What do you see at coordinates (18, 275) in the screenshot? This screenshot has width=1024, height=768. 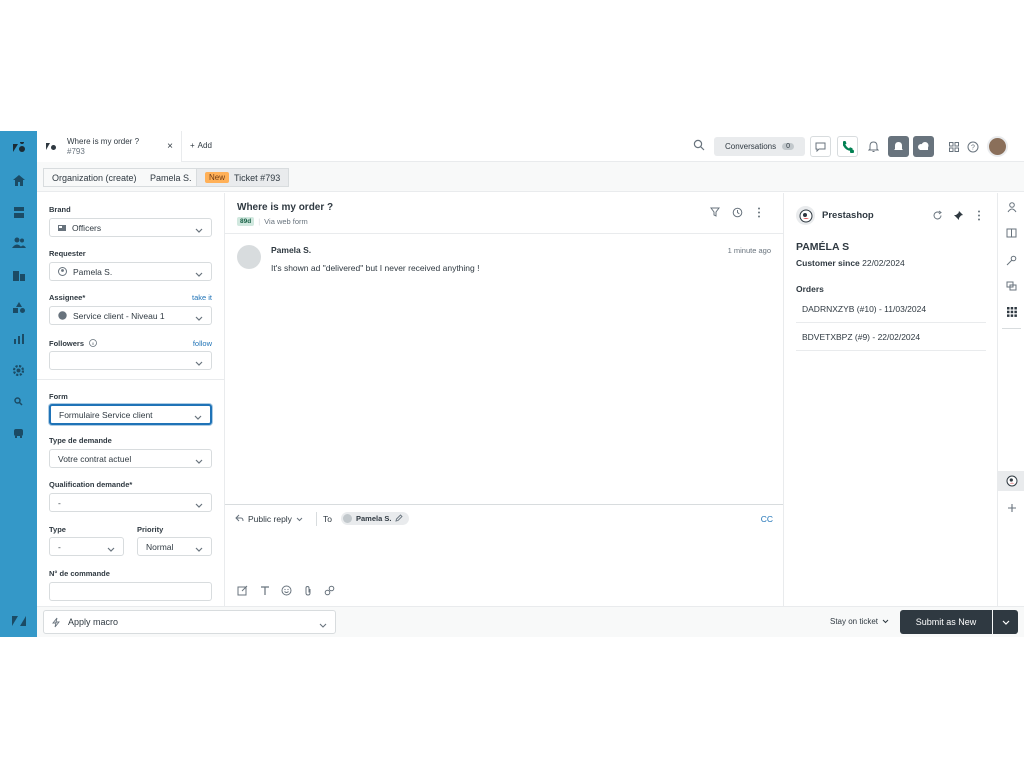 I see `organizations-icon` at bounding box center [18, 275].